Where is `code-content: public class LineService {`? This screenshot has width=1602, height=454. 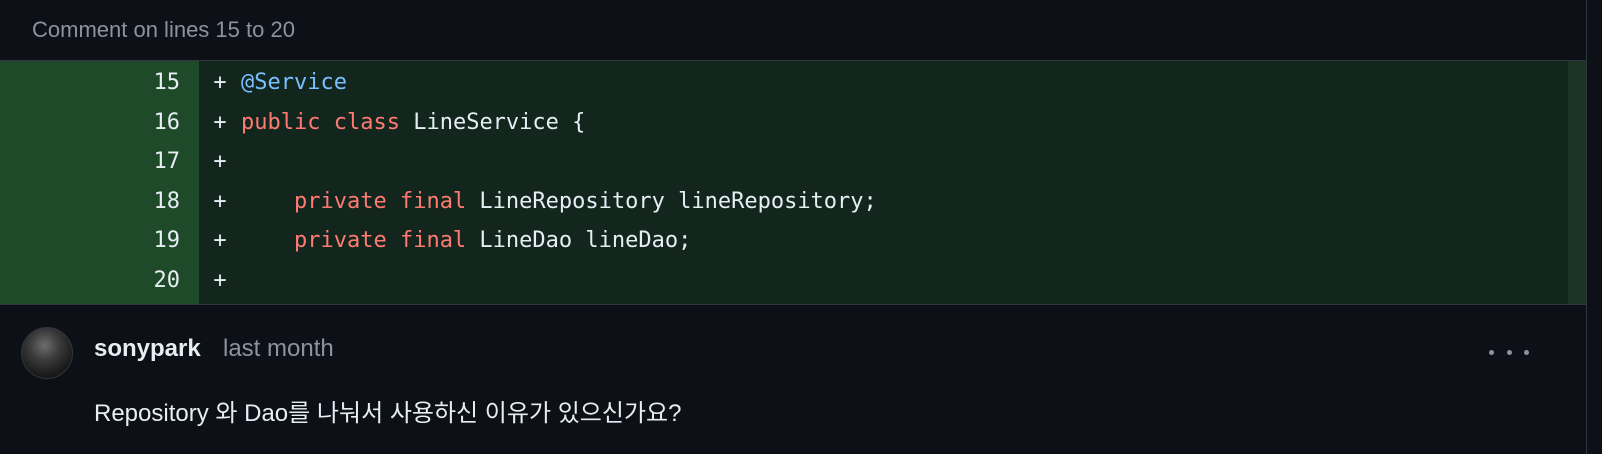 code-content: public class LineService { is located at coordinates (413, 123).